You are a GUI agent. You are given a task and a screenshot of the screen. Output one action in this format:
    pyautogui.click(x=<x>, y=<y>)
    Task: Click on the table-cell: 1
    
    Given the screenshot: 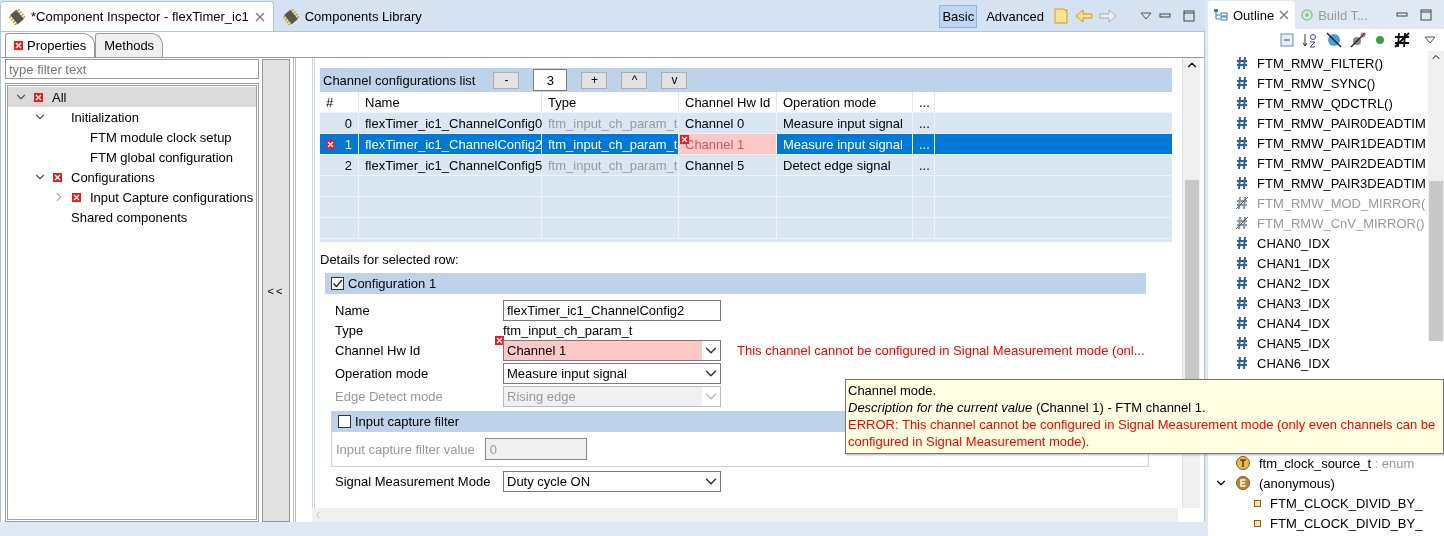 What is the action you would take?
    pyautogui.click(x=339, y=144)
    